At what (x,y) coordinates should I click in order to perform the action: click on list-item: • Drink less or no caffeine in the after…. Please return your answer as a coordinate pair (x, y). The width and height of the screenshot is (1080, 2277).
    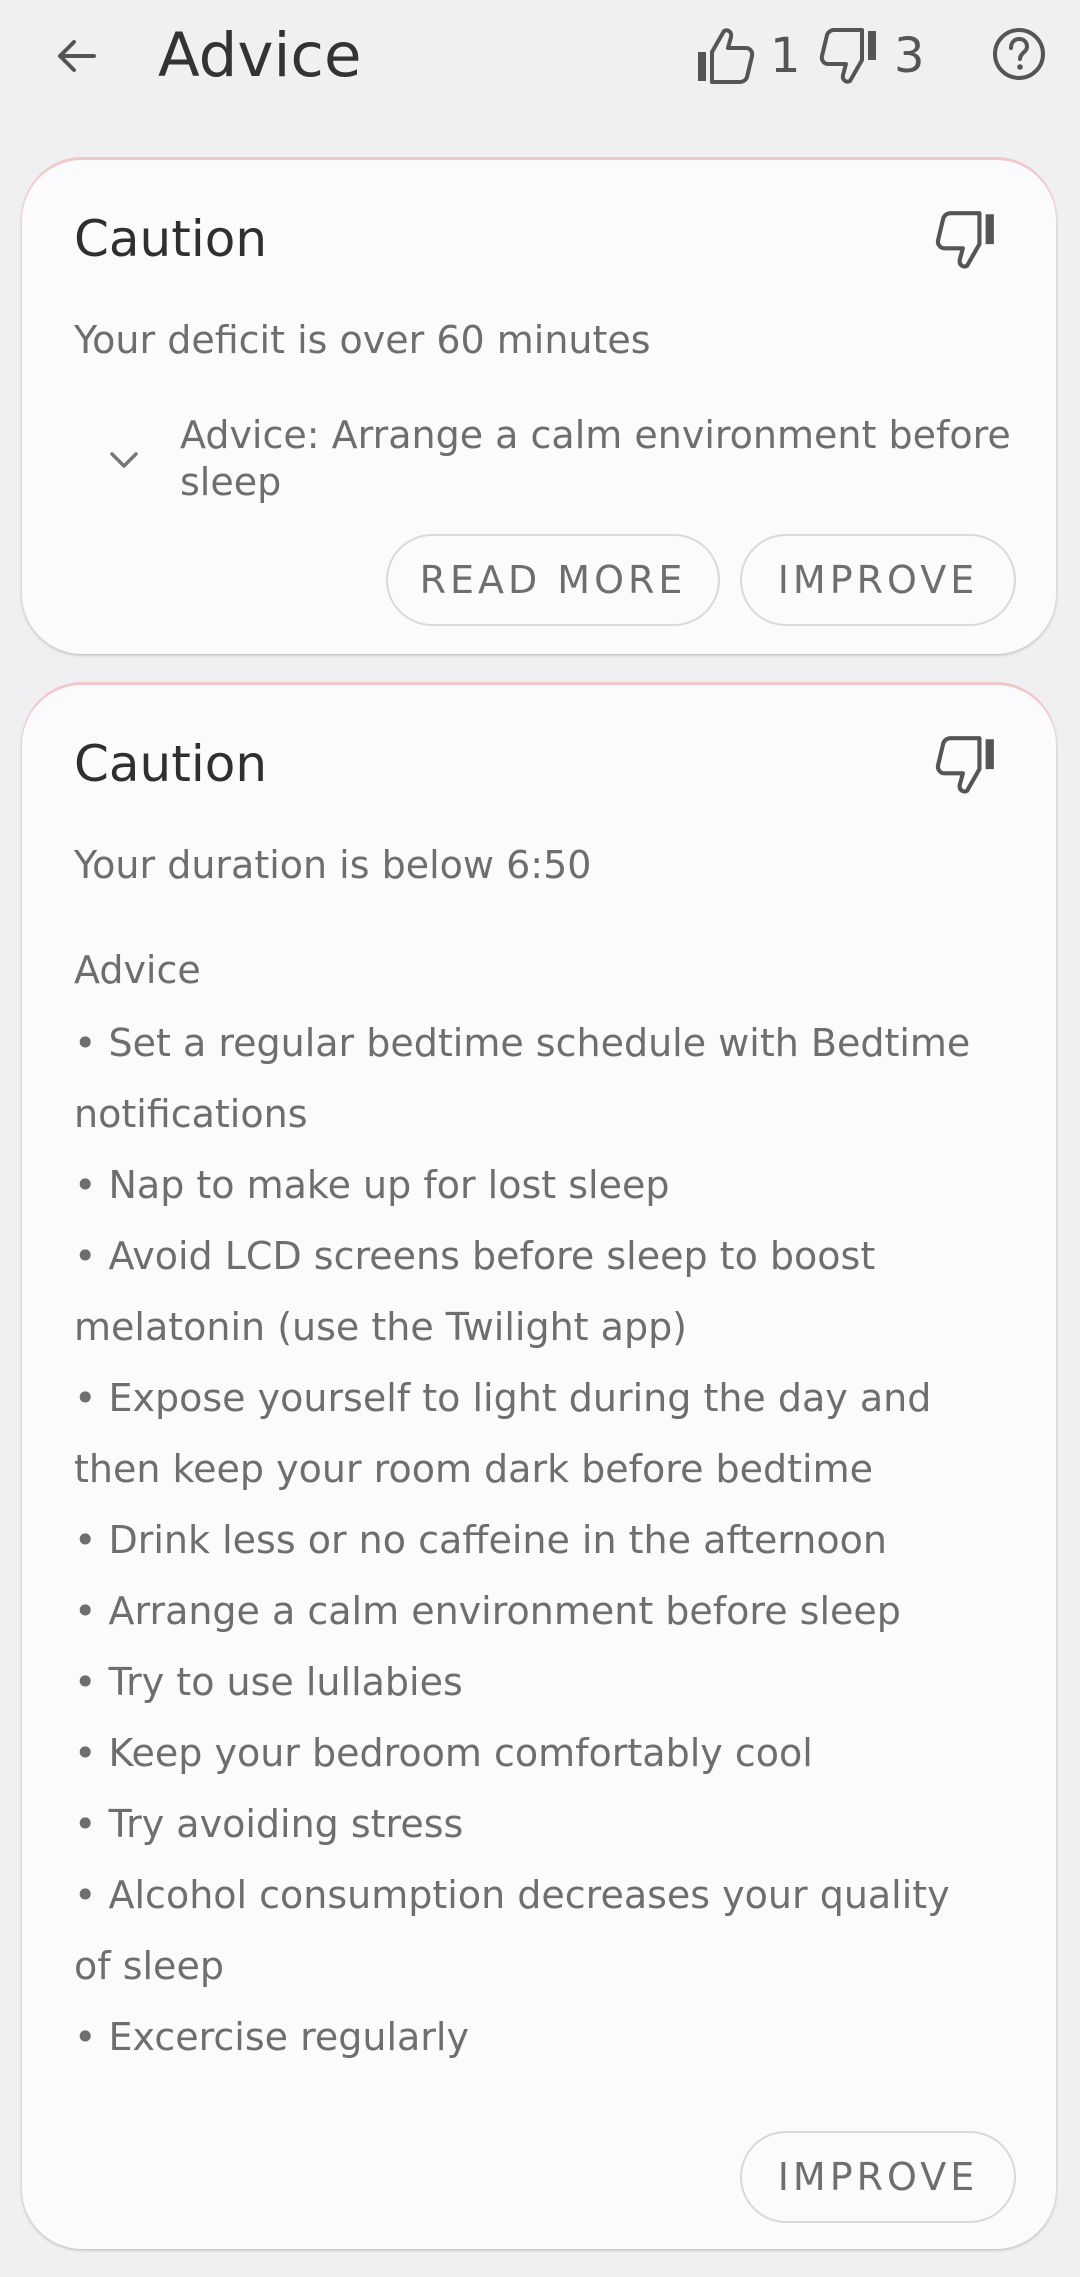
    Looking at the image, I should click on (480, 1540).